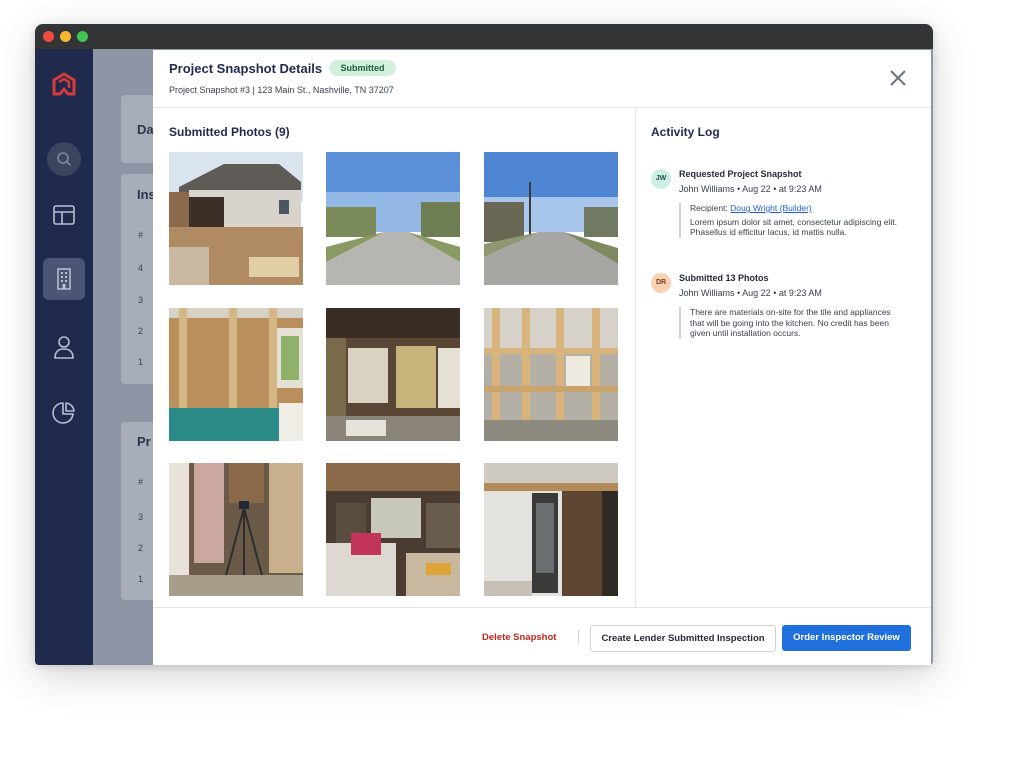  What do you see at coordinates (685, 132) in the screenshot?
I see `activity-log-title: Activity Log` at bounding box center [685, 132].